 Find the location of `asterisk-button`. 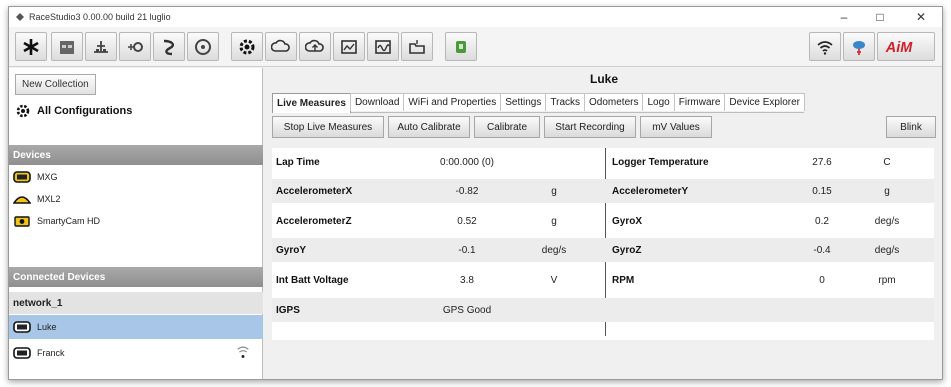

asterisk-button is located at coordinates (31, 46).